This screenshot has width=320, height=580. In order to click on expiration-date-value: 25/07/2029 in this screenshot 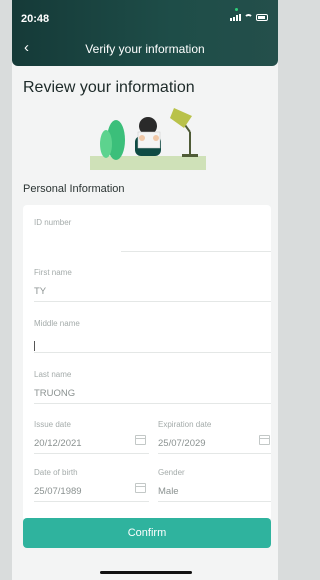, I will do `click(182, 443)`.